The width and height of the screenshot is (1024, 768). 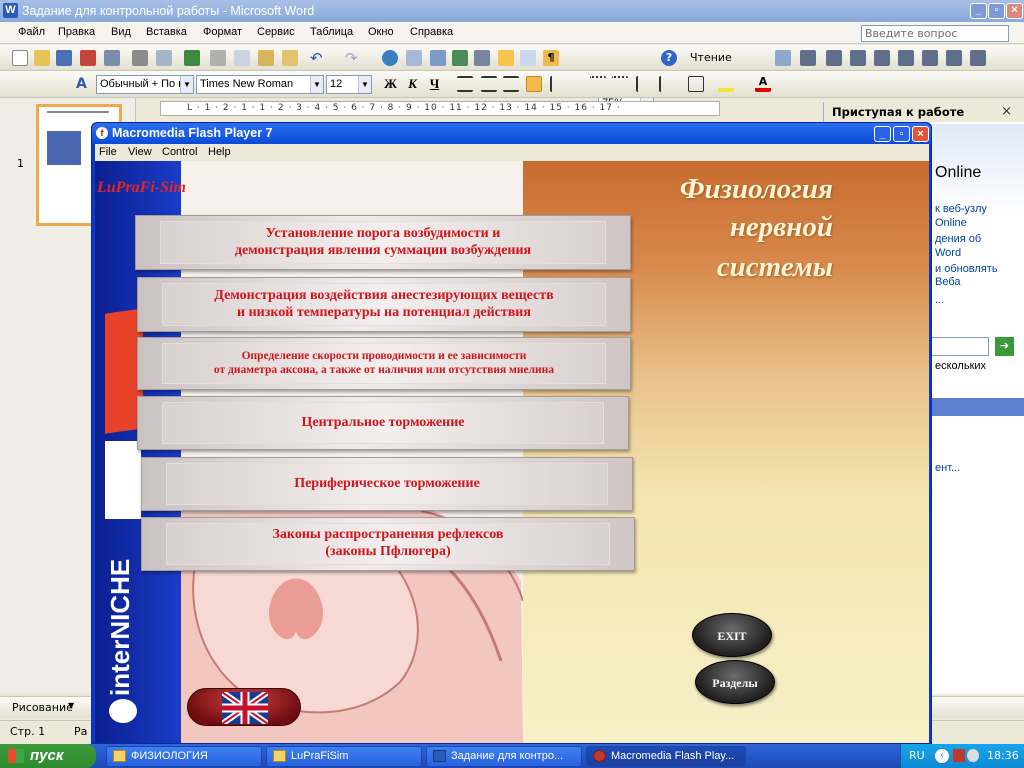 I want to click on decrease-indent-icon, so click(x=644, y=84).